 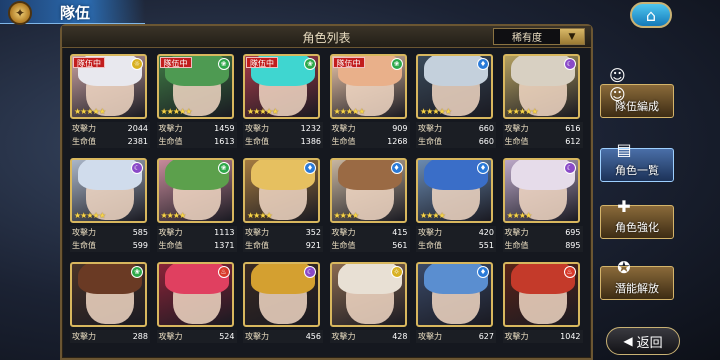 What do you see at coordinates (368, 294) in the screenshot?
I see `character-portrait: ☼` at bounding box center [368, 294].